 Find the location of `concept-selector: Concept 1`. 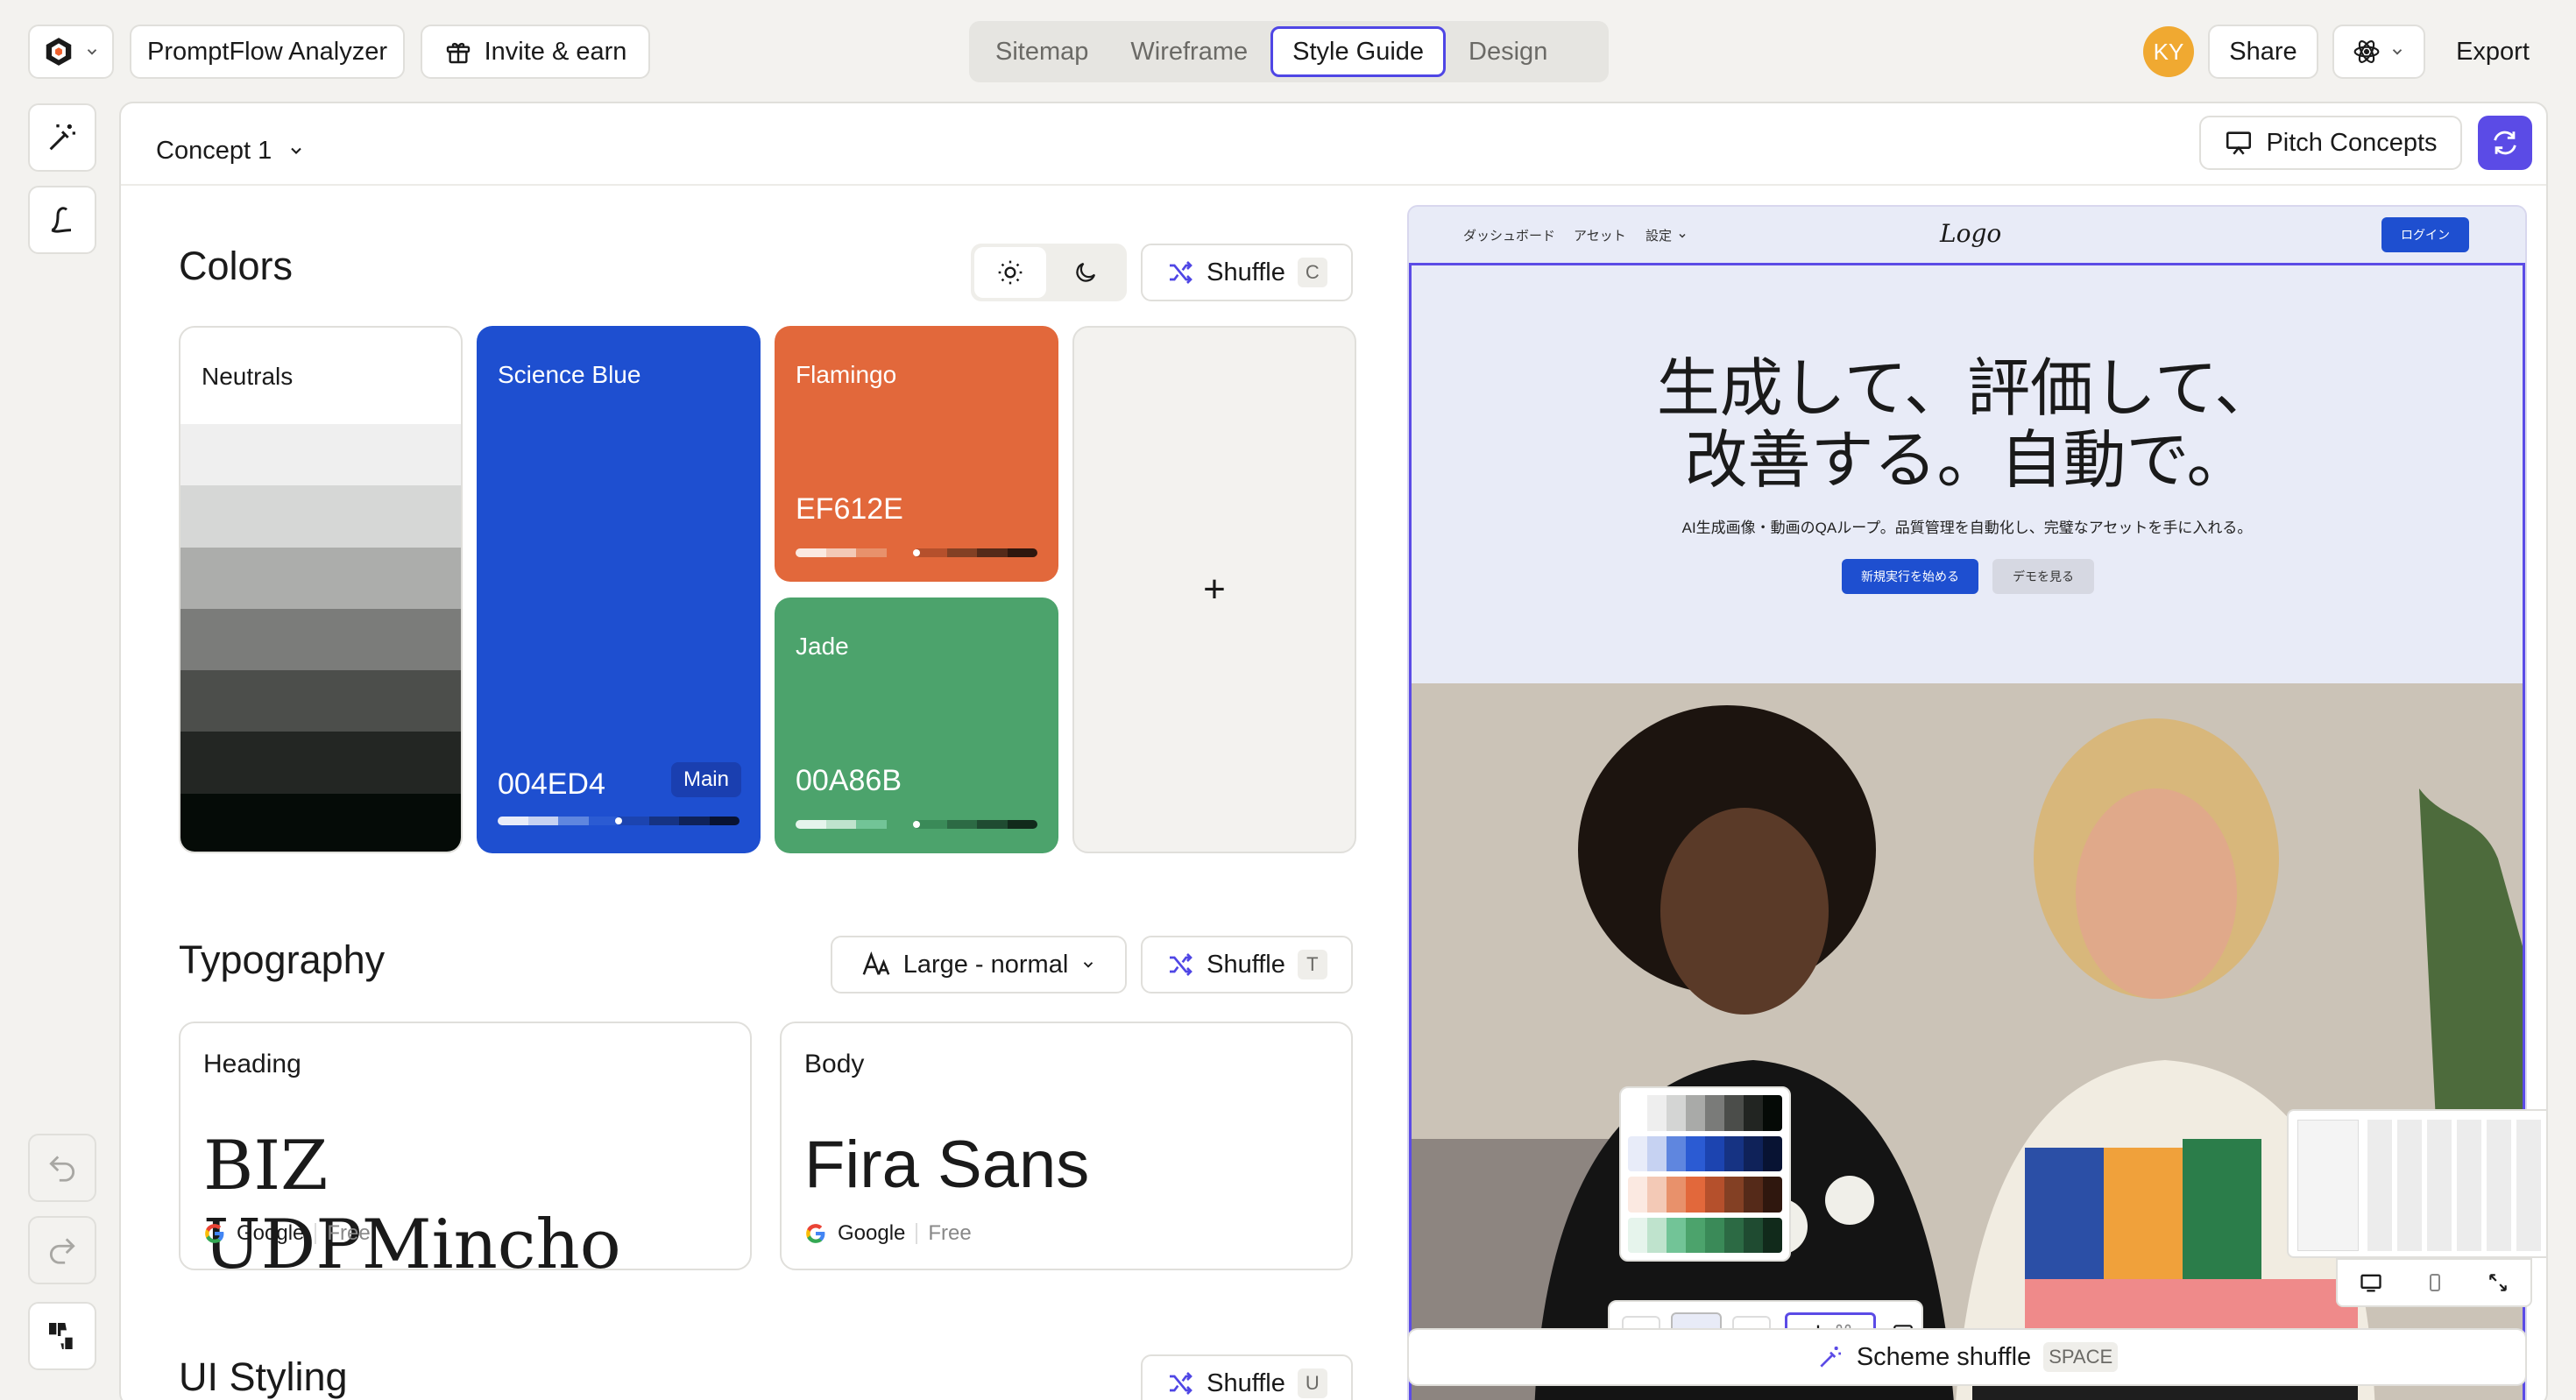

concept-selector: Concept 1 is located at coordinates (230, 150).